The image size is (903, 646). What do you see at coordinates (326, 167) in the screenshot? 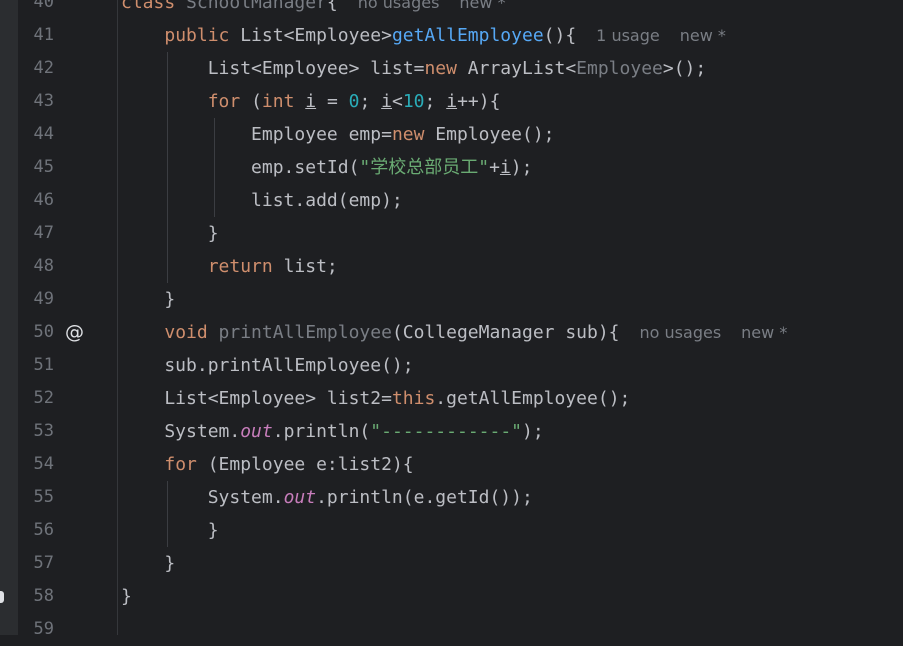
I see `code-text: emp.setId("学校总部员工"+i);` at bounding box center [326, 167].